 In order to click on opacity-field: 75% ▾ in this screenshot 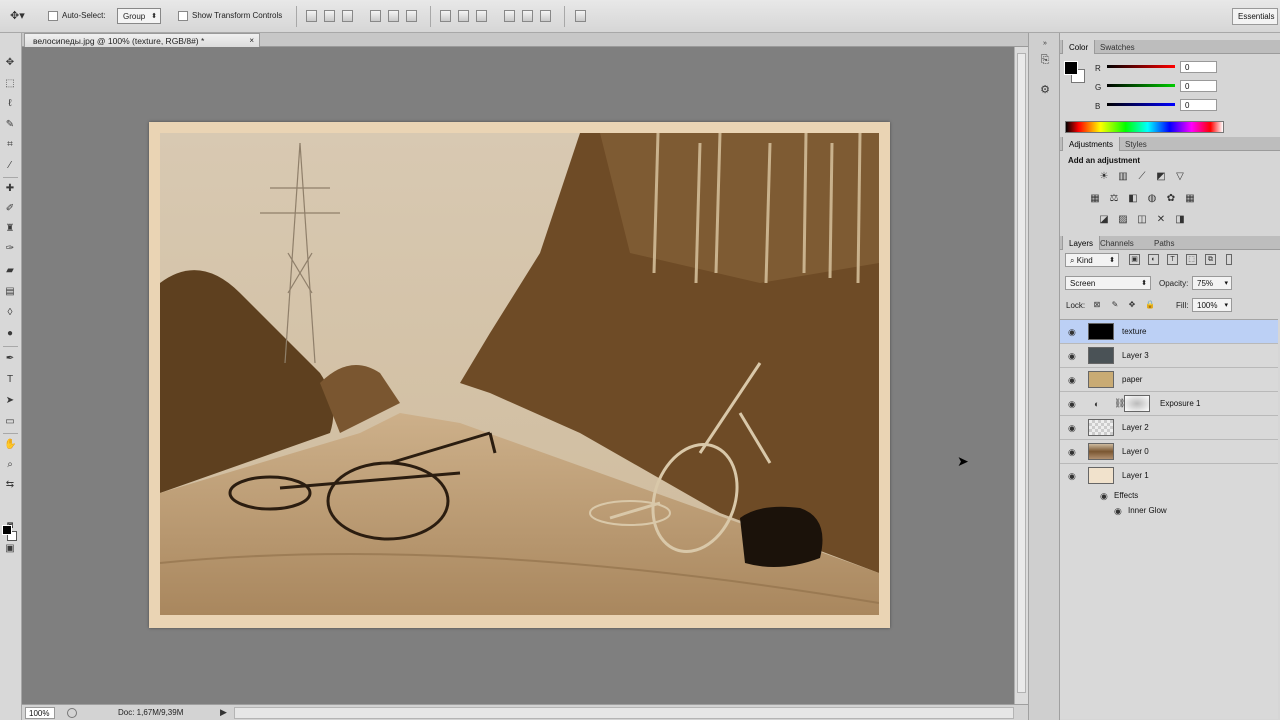, I will do `click(1212, 283)`.